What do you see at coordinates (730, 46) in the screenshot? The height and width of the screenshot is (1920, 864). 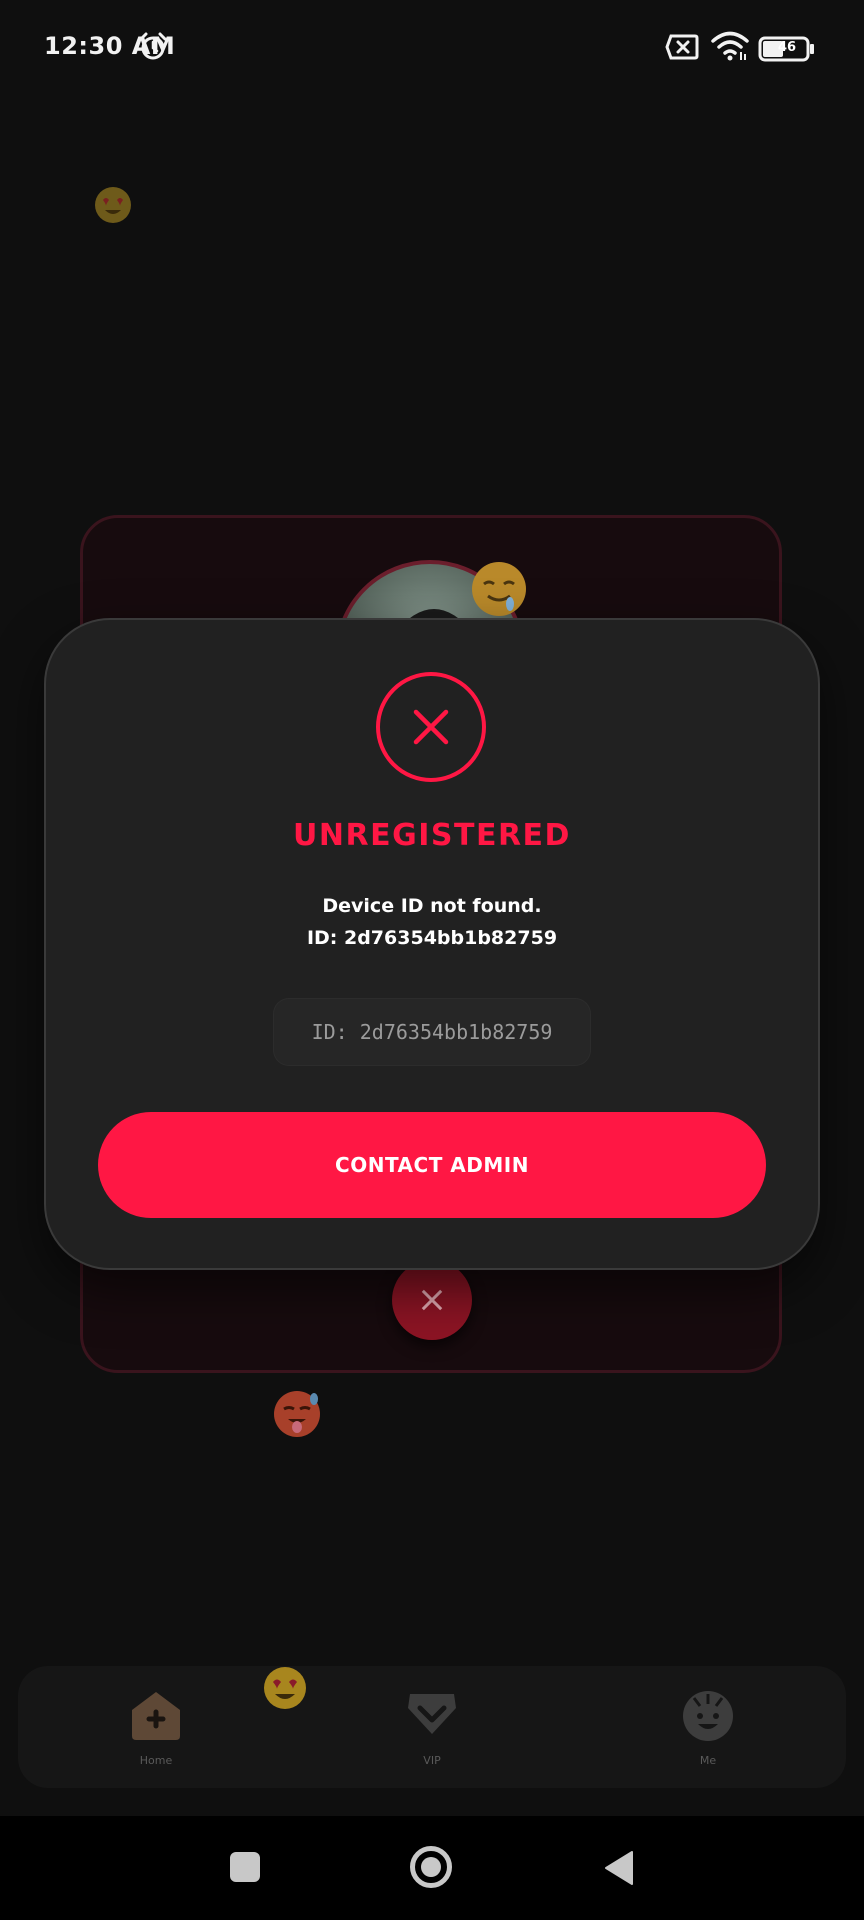 I see `wifi-icon` at bounding box center [730, 46].